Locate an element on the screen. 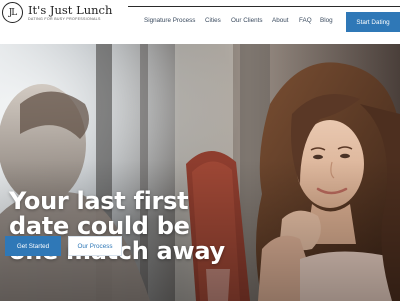 This screenshot has height=301, width=400. nav-our-clients: Our Clients is located at coordinates (247, 20).